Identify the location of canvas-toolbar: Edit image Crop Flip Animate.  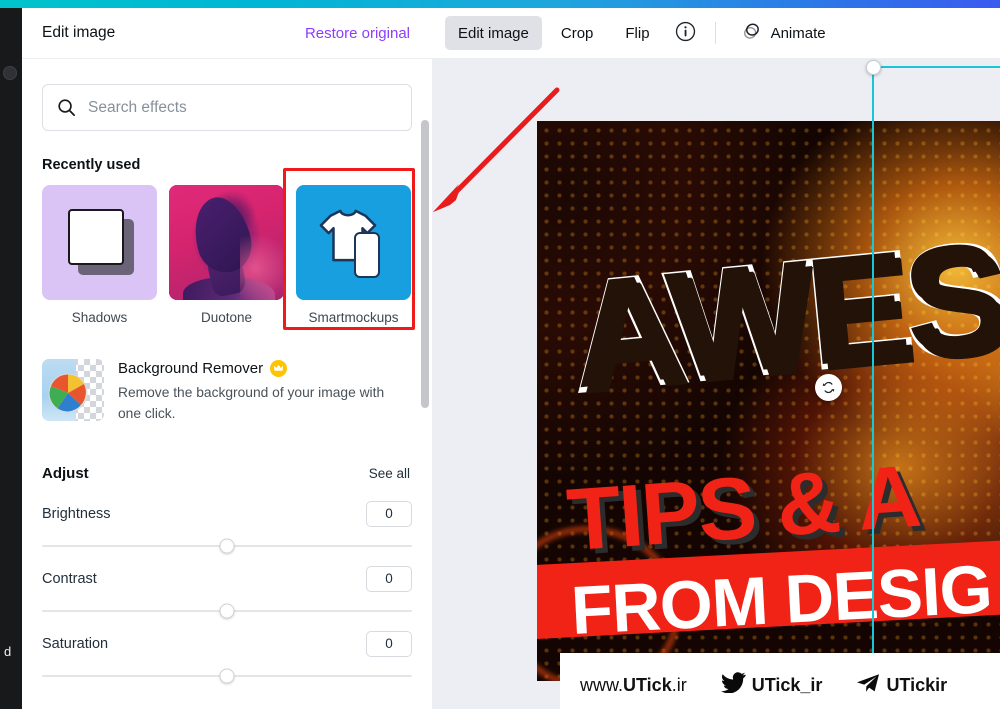
(716, 33).